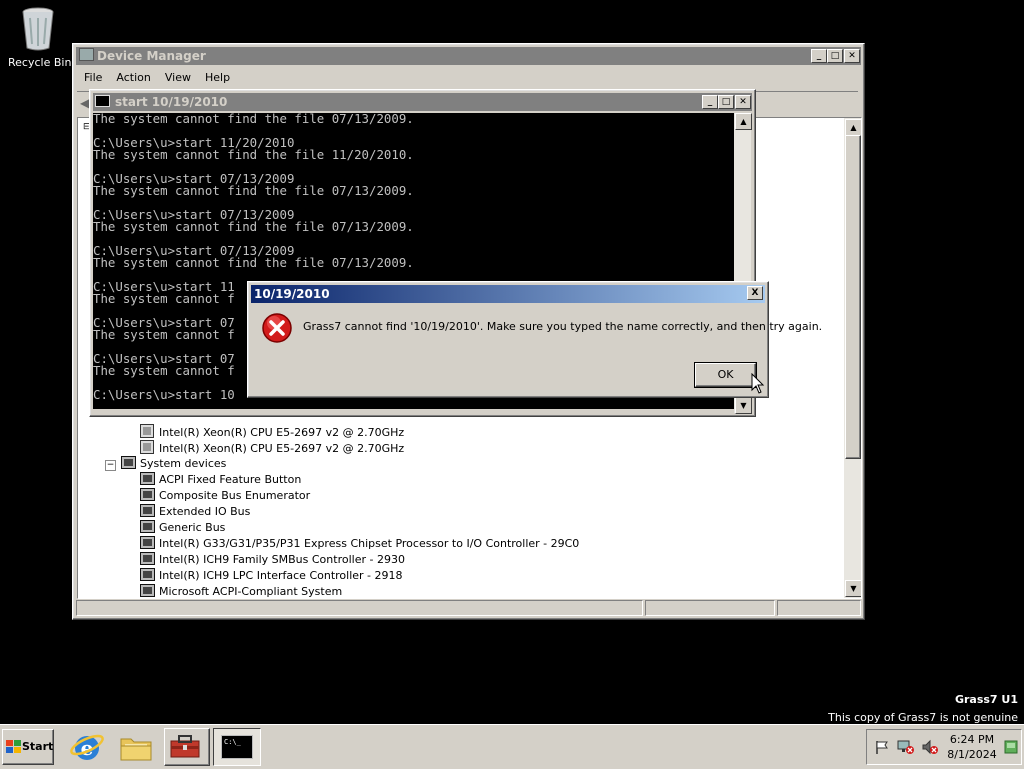 The width and height of the screenshot is (1024, 769). I want to click on error-dialog-title: 10/19/2010, so click(292, 294).